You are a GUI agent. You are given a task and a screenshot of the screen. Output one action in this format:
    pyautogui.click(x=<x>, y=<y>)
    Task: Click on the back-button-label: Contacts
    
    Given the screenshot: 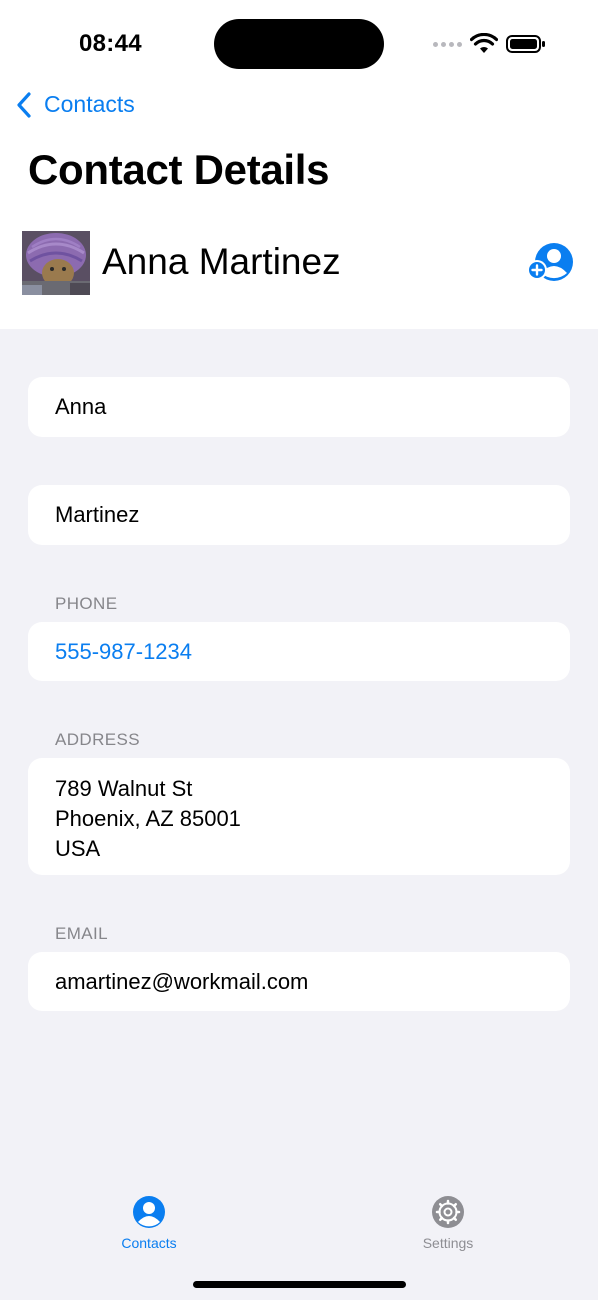 What is the action you would take?
    pyautogui.click(x=89, y=104)
    